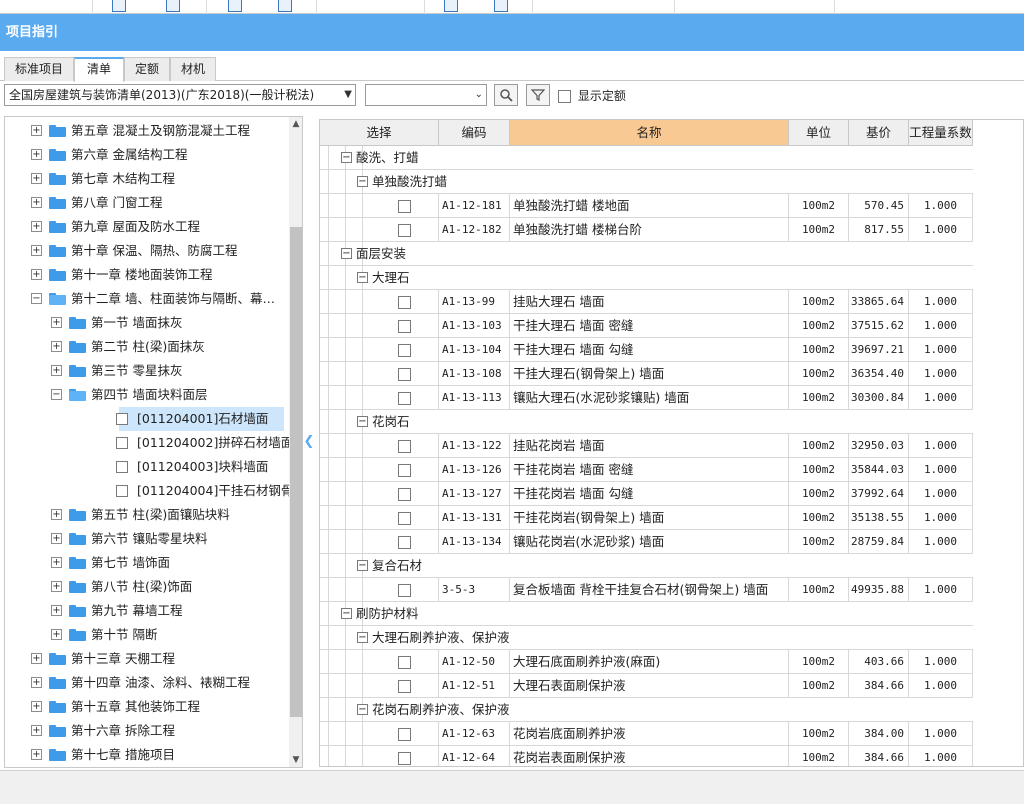  Describe the element at coordinates (646, 230) in the screenshot. I see `grid-row: A1-12-182 单独酸洗打蜡 楼梯台阶 100m2 817.55 1.000` at that location.